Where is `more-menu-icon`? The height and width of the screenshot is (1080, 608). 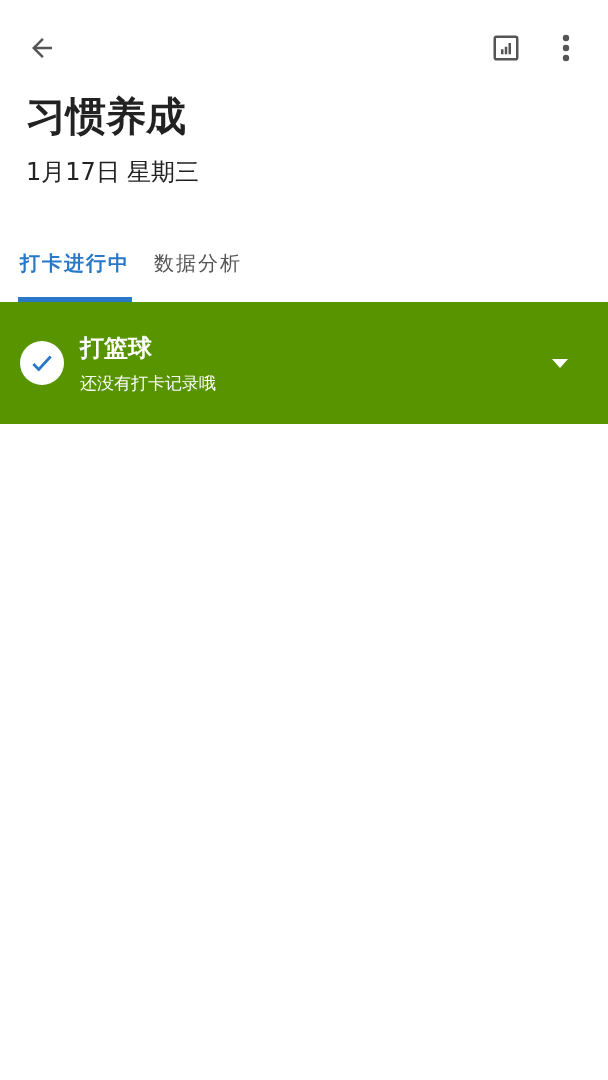
more-menu-icon is located at coordinates (566, 48).